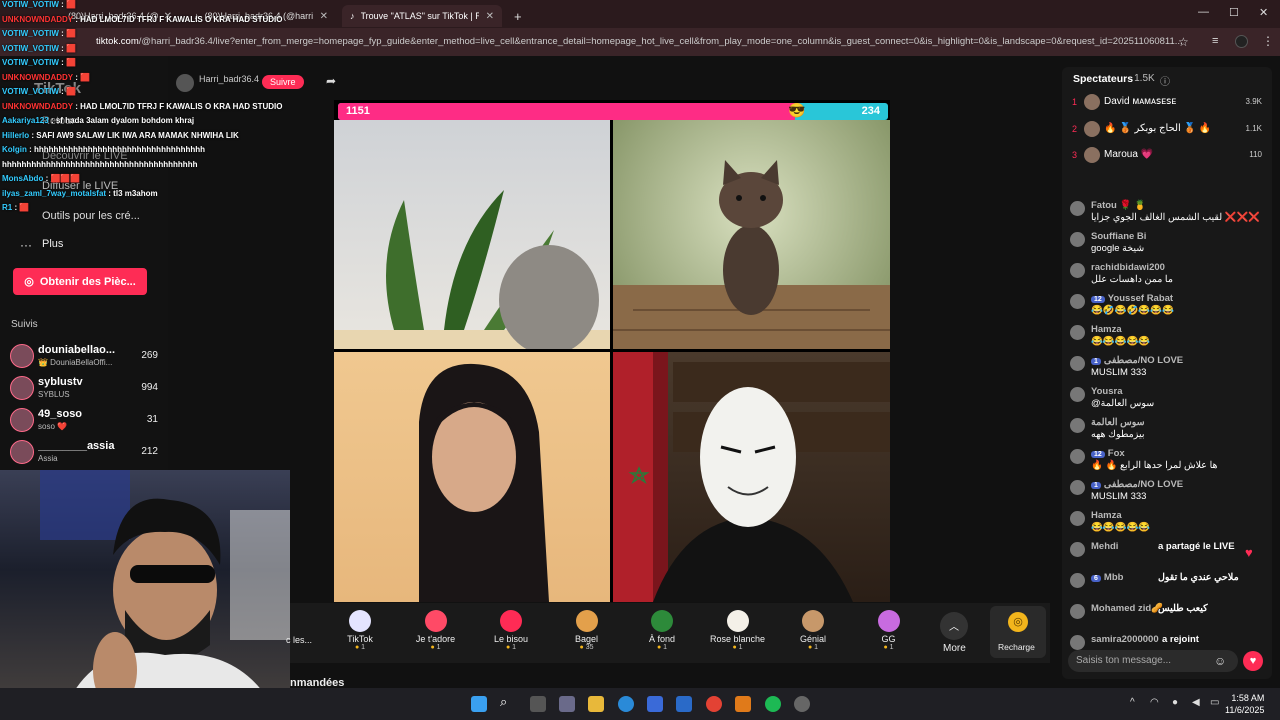 Image resolution: width=1280 pixels, height=720 pixels. What do you see at coordinates (436, 630) in the screenshot?
I see `gift-item: Je t'adore ● 1` at bounding box center [436, 630].